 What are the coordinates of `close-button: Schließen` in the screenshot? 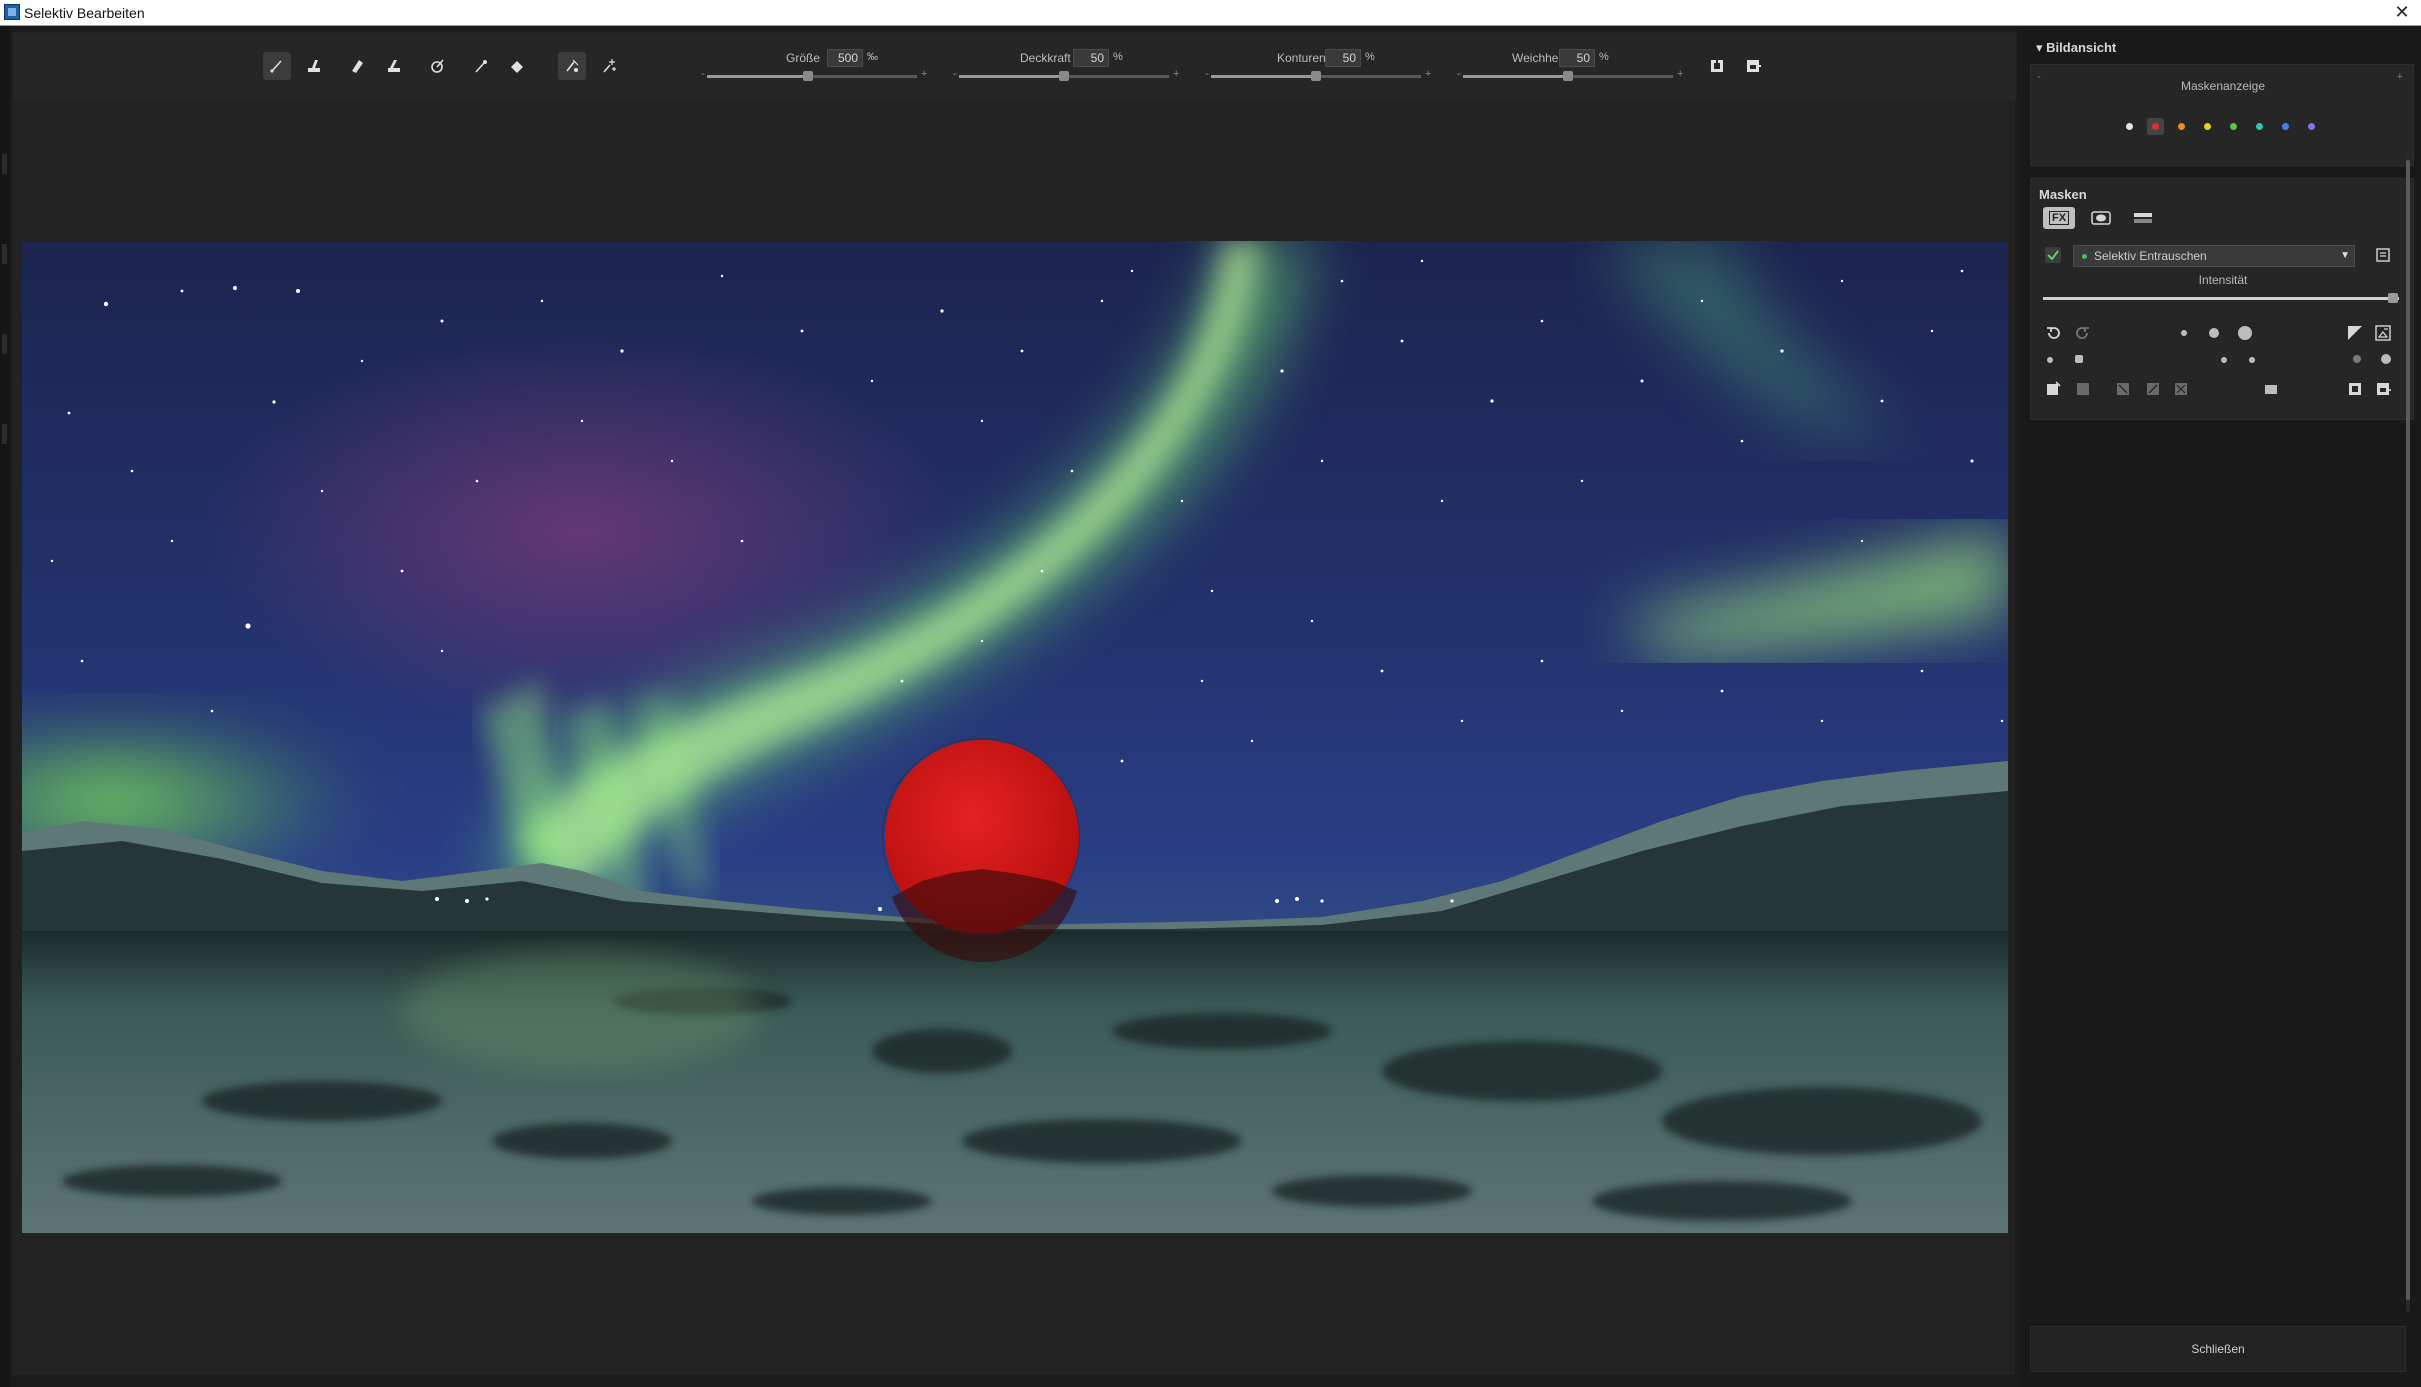 It's located at (2218, 1349).